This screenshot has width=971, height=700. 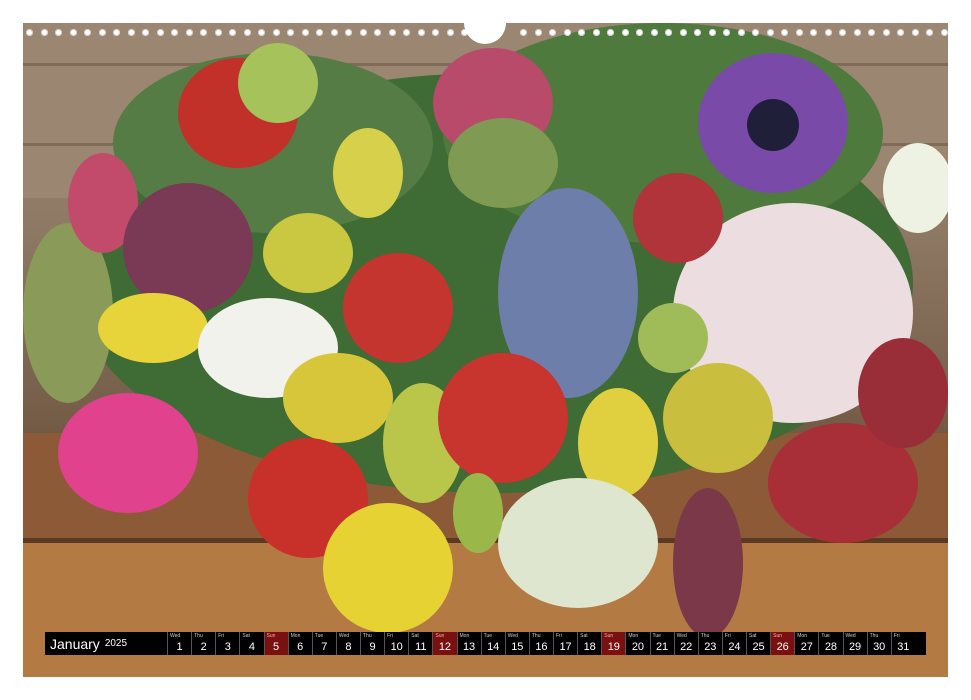 I want to click on day-cell: Mon 20, so click(x=637, y=643).